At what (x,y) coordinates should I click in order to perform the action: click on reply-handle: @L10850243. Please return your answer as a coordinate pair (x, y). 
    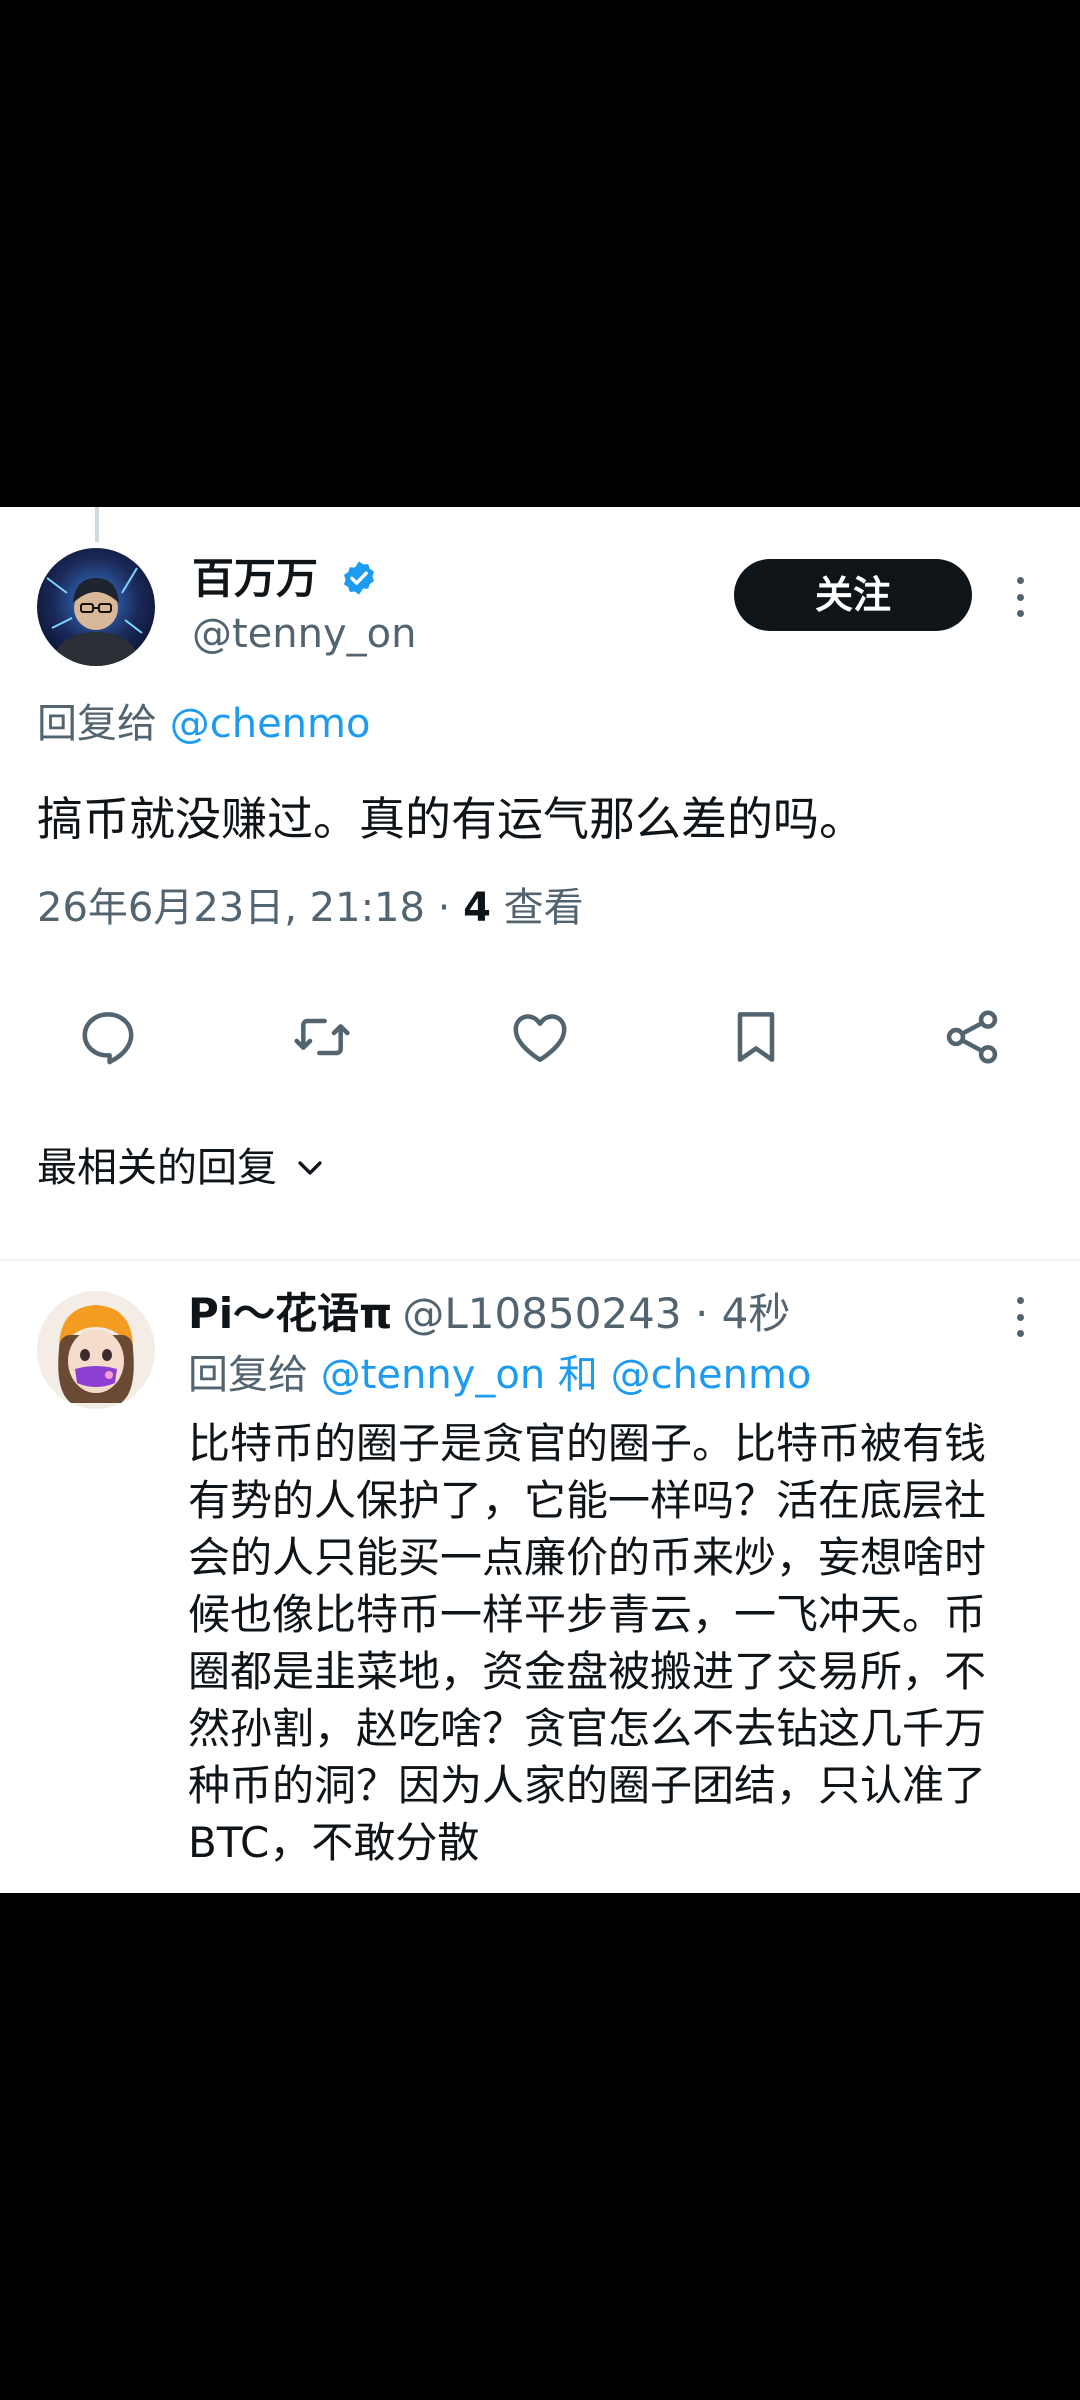
    Looking at the image, I should click on (541, 1313).